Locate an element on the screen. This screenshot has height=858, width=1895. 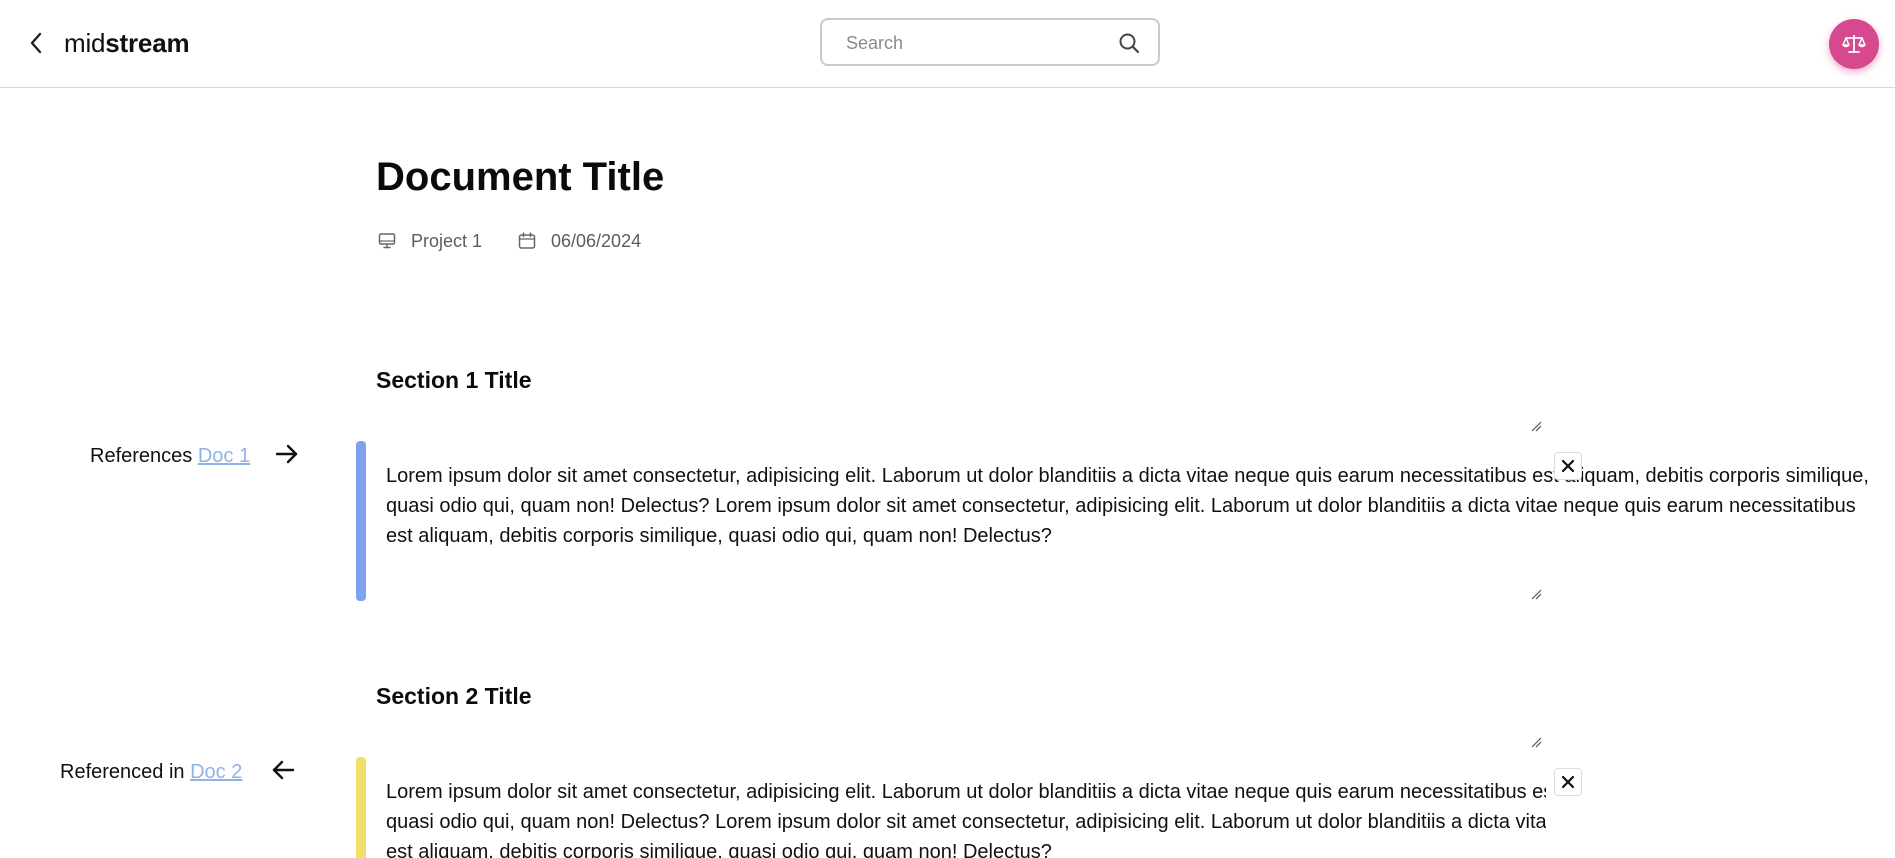
document-project: Project 1 is located at coordinates (429, 241).